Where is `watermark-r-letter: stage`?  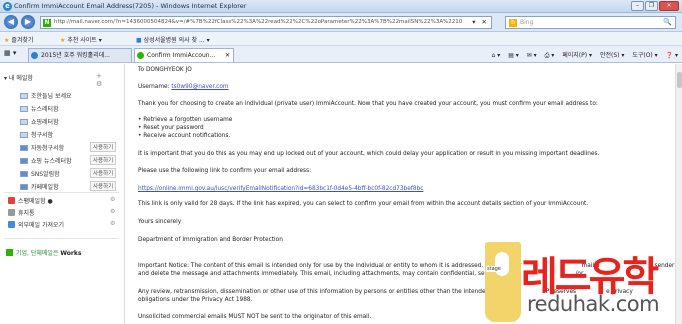 watermark-r-letter: stage is located at coordinates (503, 282).